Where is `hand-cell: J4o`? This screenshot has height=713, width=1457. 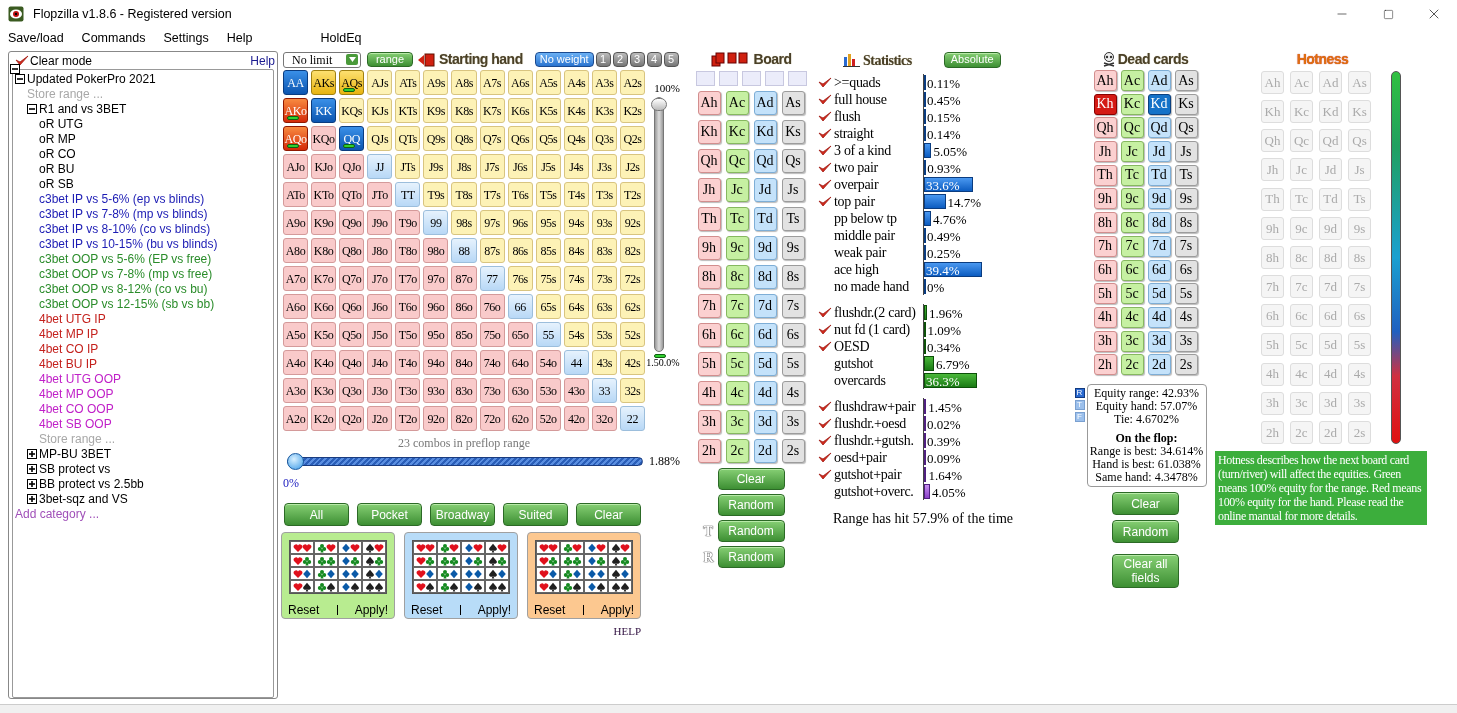 hand-cell: J4o is located at coordinates (380, 362).